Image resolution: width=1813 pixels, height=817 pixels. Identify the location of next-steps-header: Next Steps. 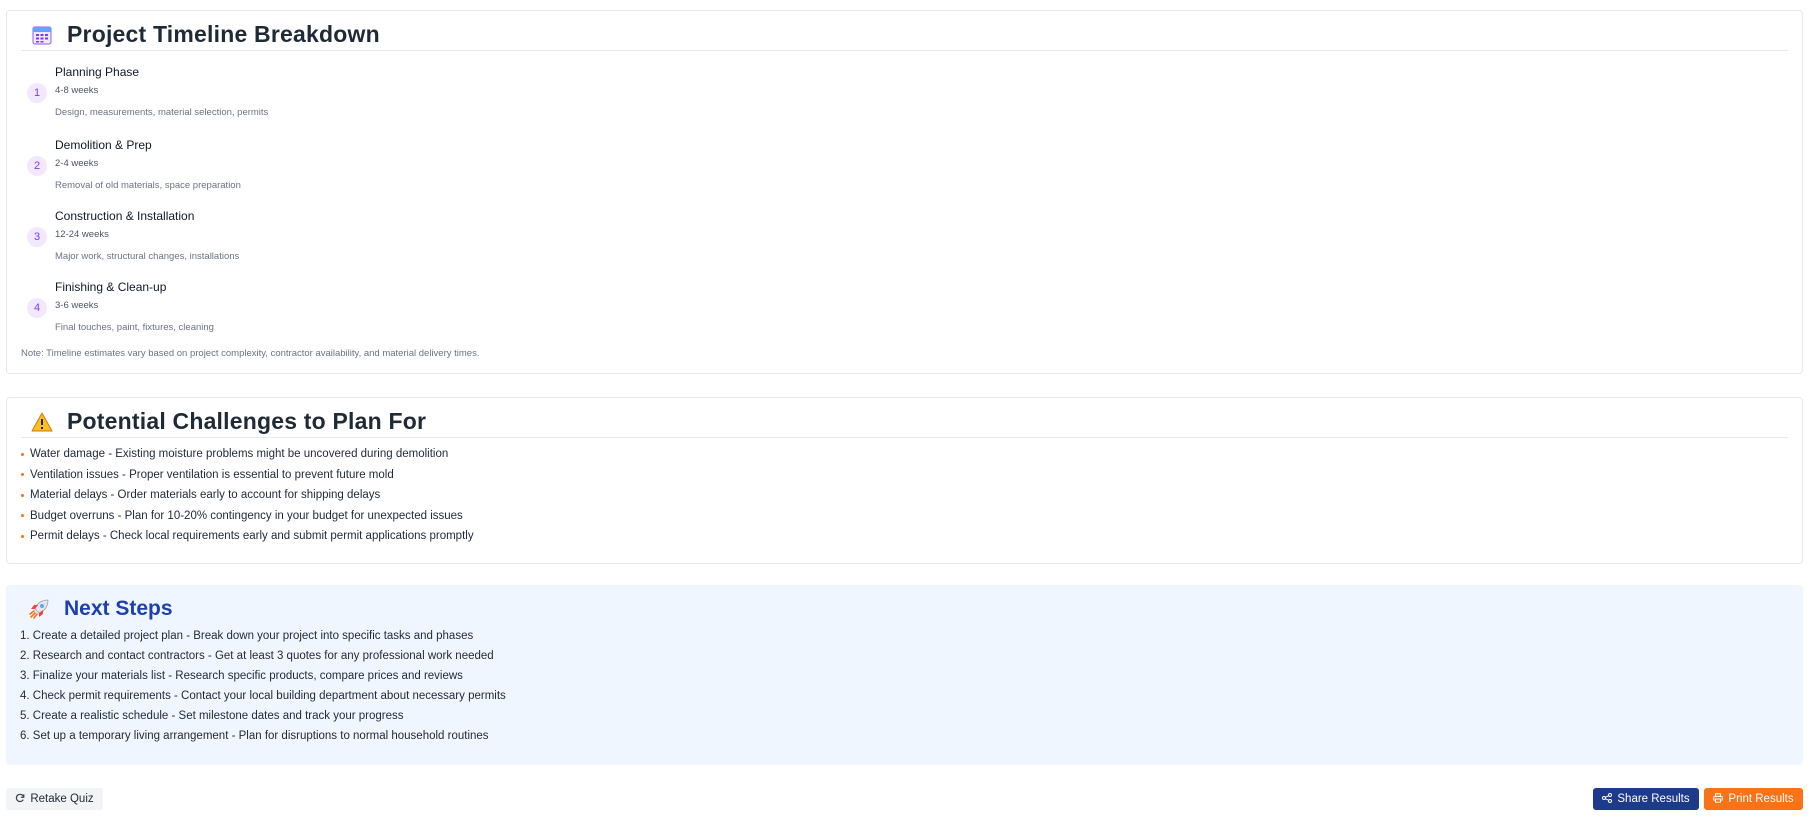
(96, 609).